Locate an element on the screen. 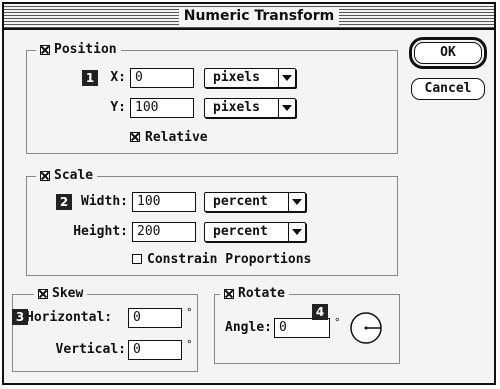  height-field: 200 is located at coordinates (164, 232).